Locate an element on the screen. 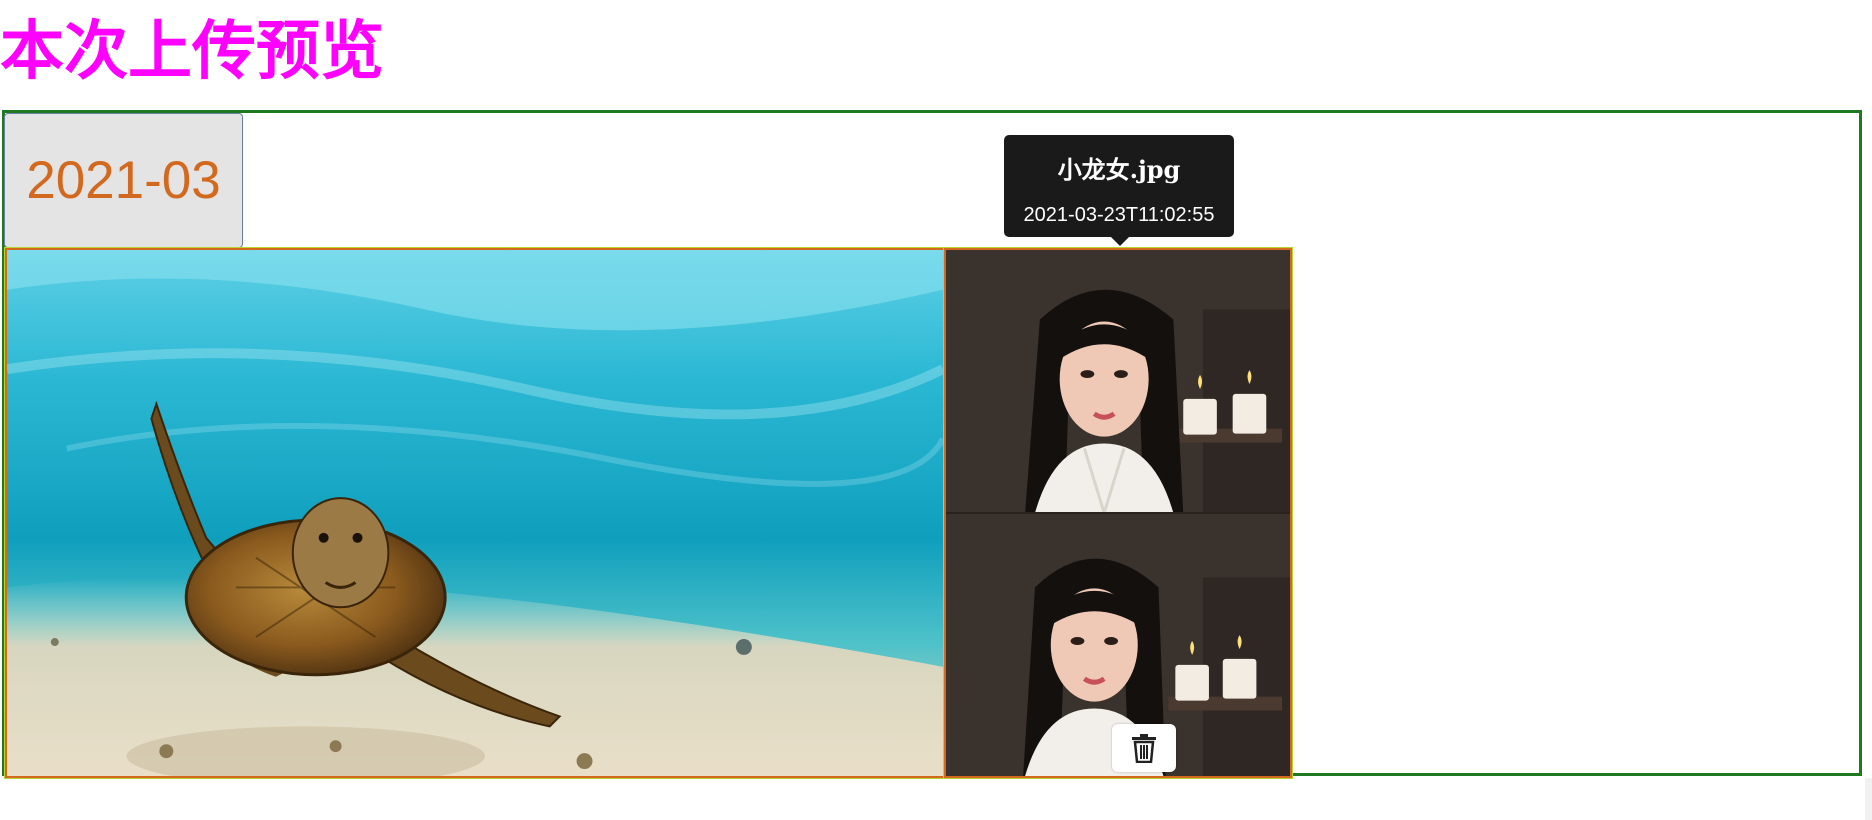 This screenshot has height=820, width=1872. delete-photo-button is located at coordinates (1144, 748).